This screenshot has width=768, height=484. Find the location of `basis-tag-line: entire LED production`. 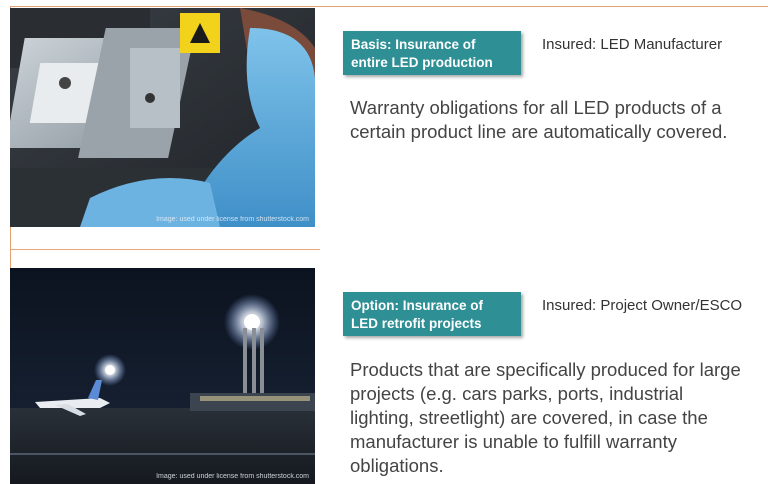

basis-tag-line: entire LED production is located at coordinates (422, 62).